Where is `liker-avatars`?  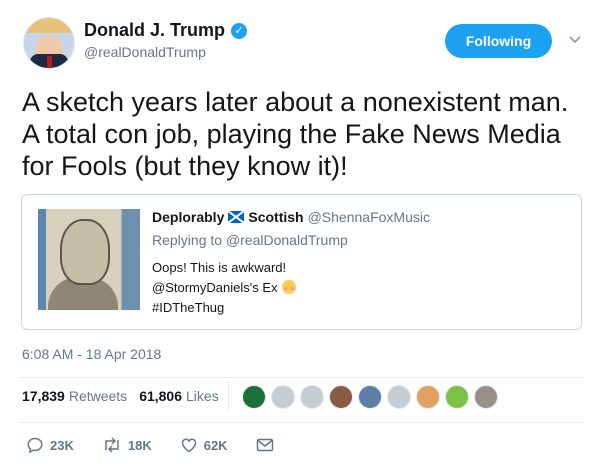 liker-avatars is located at coordinates (370, 397).